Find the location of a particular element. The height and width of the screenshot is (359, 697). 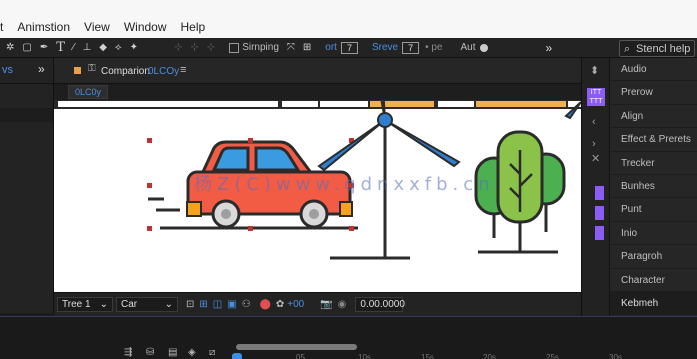

composition-sub-tabs: 0LC0y is located at coordinates (317, 92).